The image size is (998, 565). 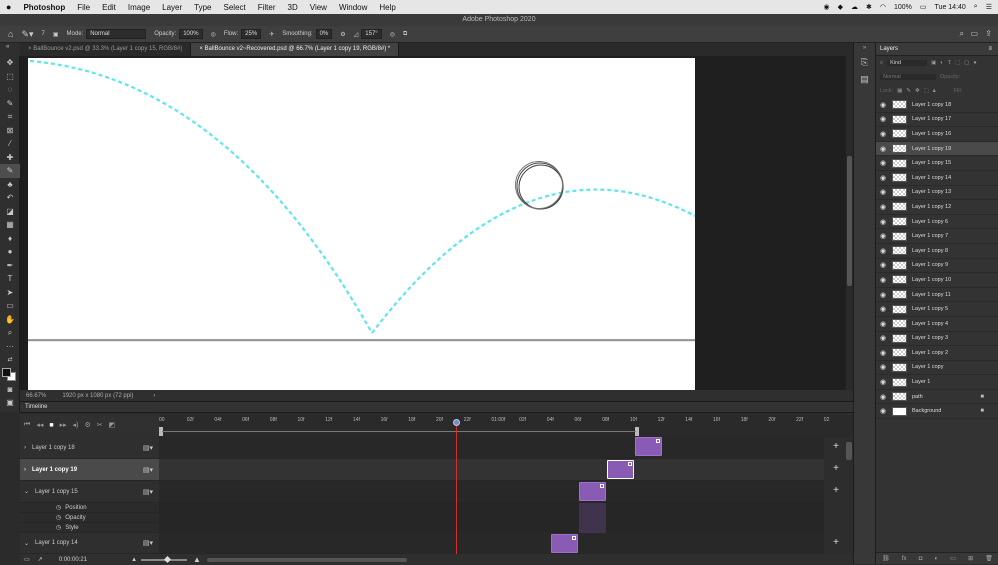 What do you see at coordinates (962, 34) in the screenshot?
I see `search-icon: ⌕` at bounding box center [962, 34].